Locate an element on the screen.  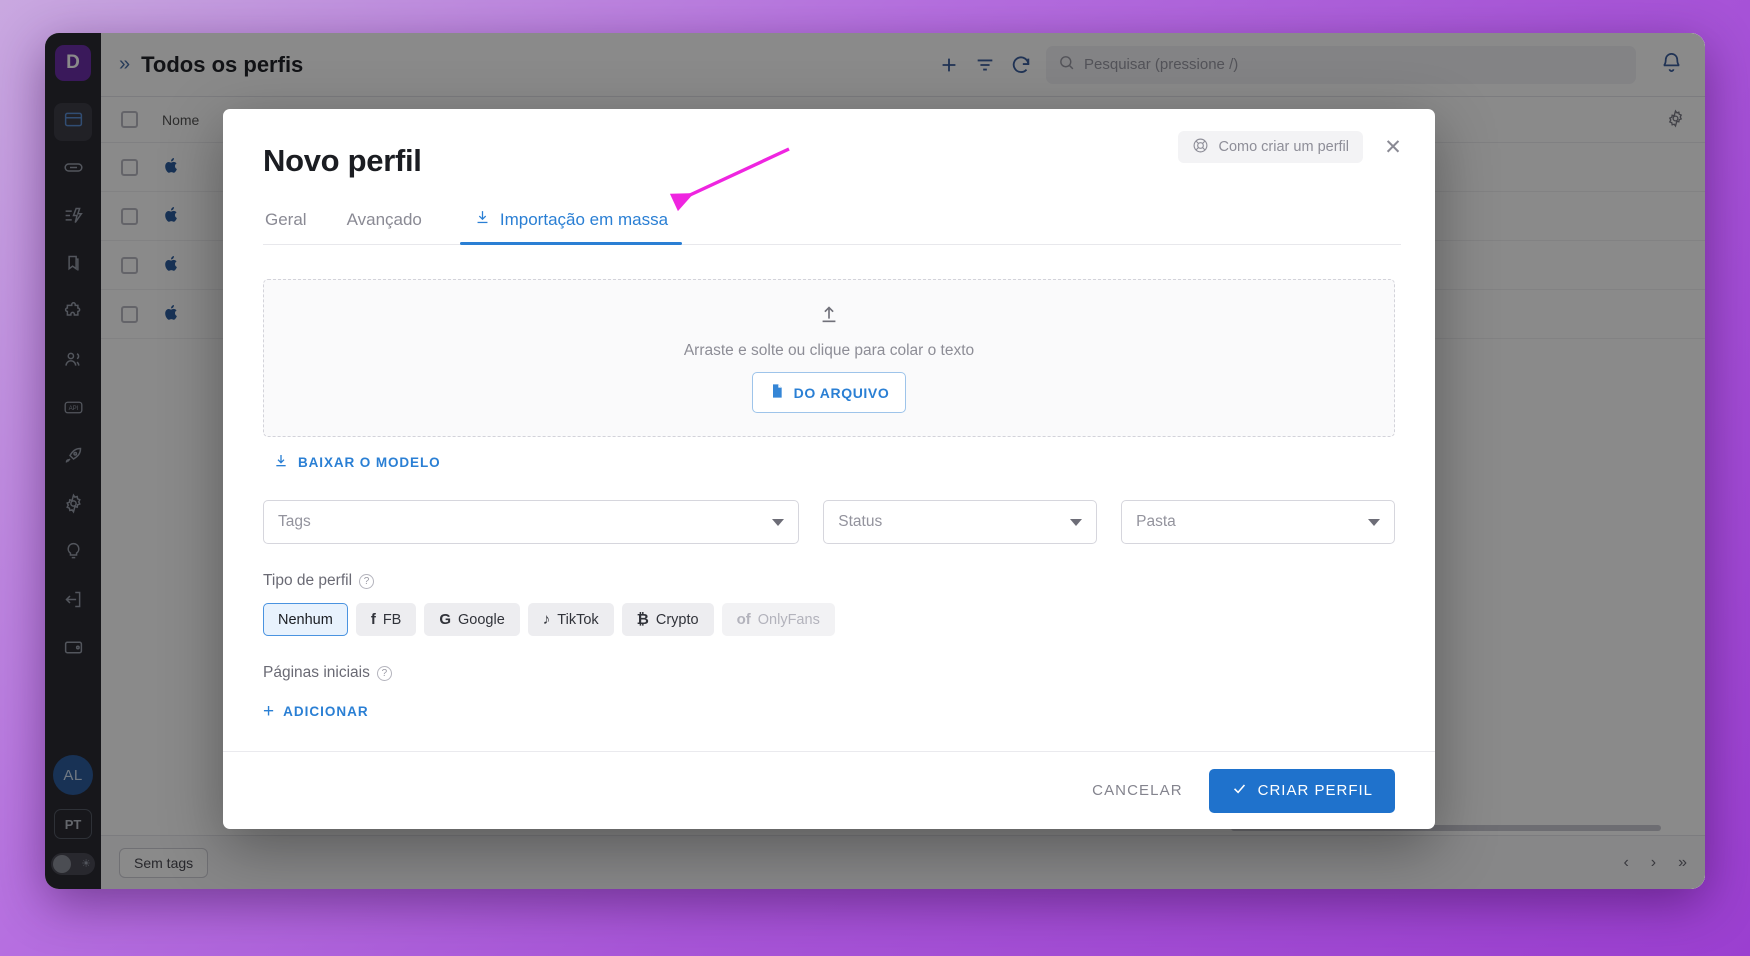
folder-select-value: Pasta is located at coordinates (1156, 521).